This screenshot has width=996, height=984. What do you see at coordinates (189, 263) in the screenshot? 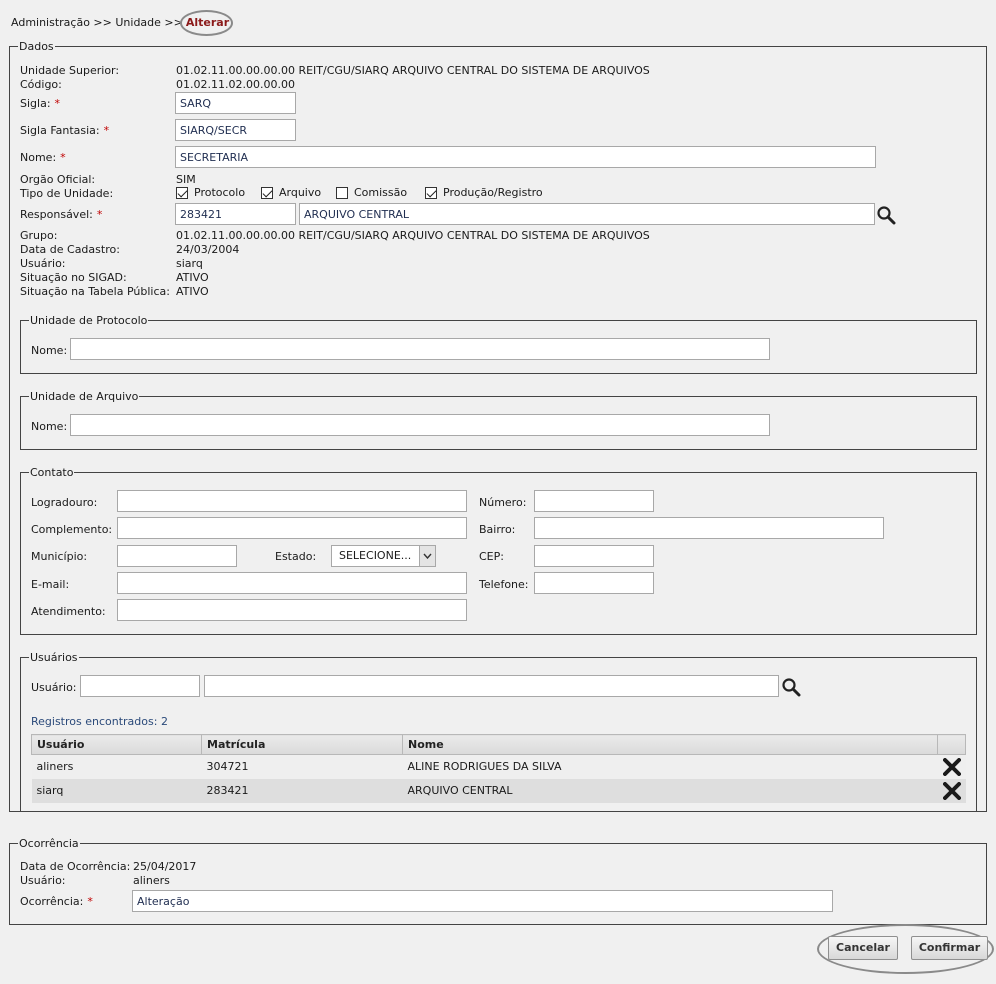
I see `usuario-value: siarq` at bounding box center [189, 263].